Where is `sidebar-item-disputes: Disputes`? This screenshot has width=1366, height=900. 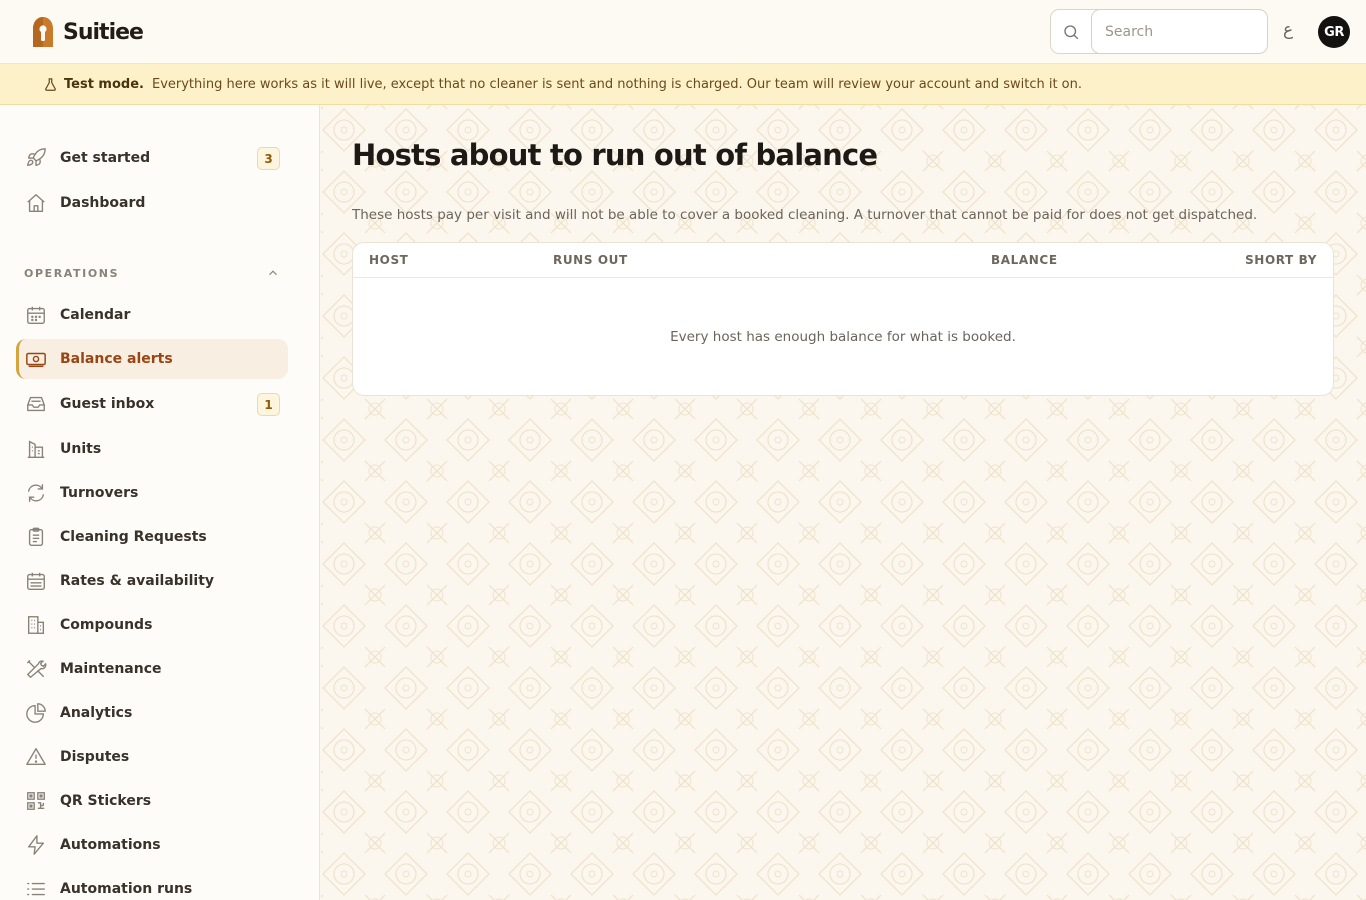 sidebar-item-disputes: Disputes is located at coordinates (152, 757).